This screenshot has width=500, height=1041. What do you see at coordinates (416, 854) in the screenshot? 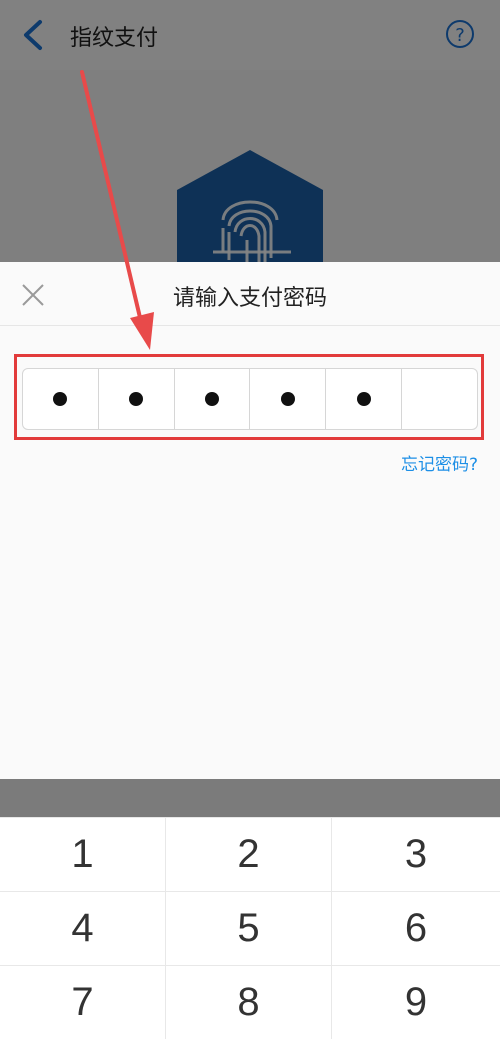
I see `key-3: 3` at bounding box center [416, 854].